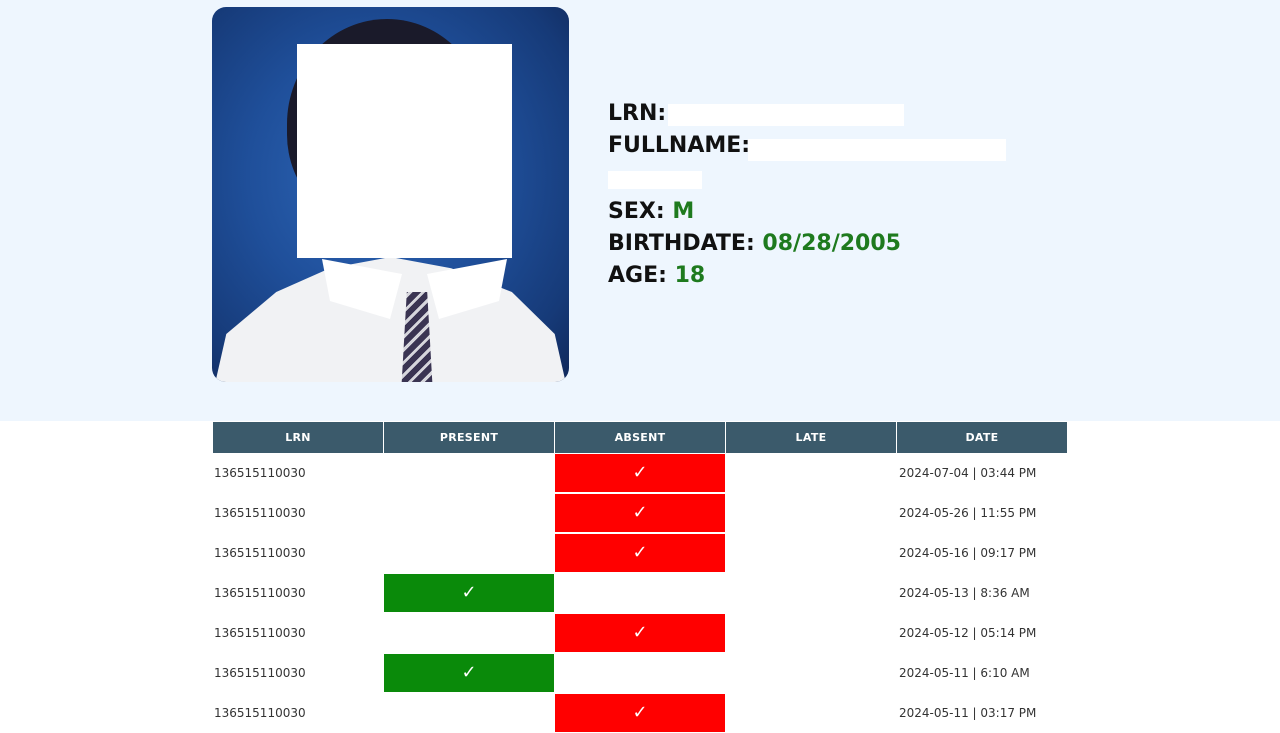  I want to click on student-photo, so click(390, 194).